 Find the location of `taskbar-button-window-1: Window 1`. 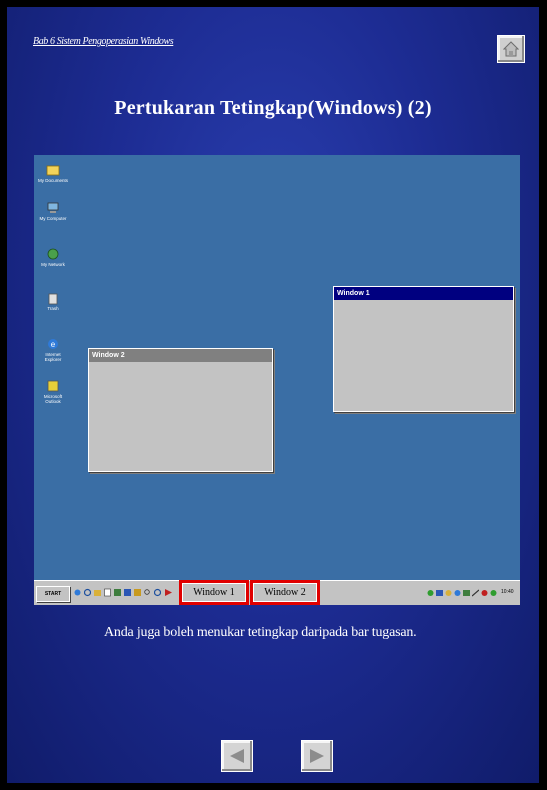

taskbar-button-window-1: Window 1 is located at coordinates (214, 592).